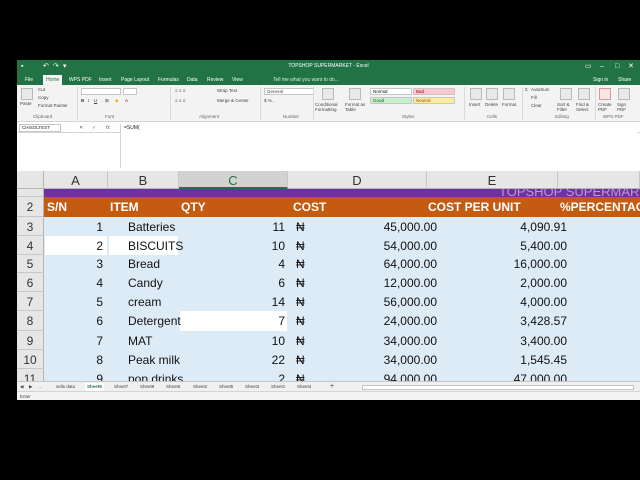 This screenshot has width=640, height=480. Describe the element at coordinates (193, 207) in the screenshot. I see `header-qty: QTY` at that location.